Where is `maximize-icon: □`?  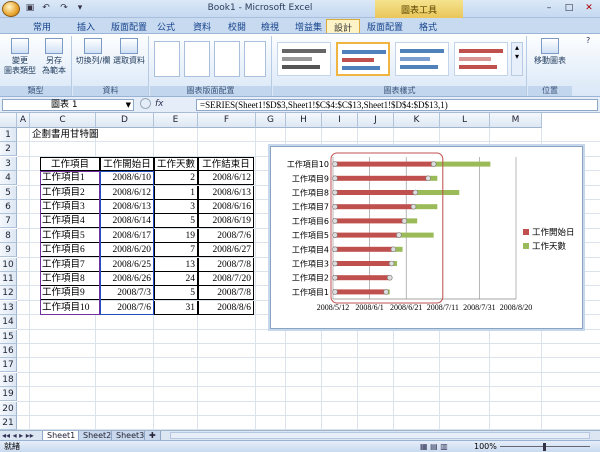
maximize-icon: □ is located at coordinates (569, 8).